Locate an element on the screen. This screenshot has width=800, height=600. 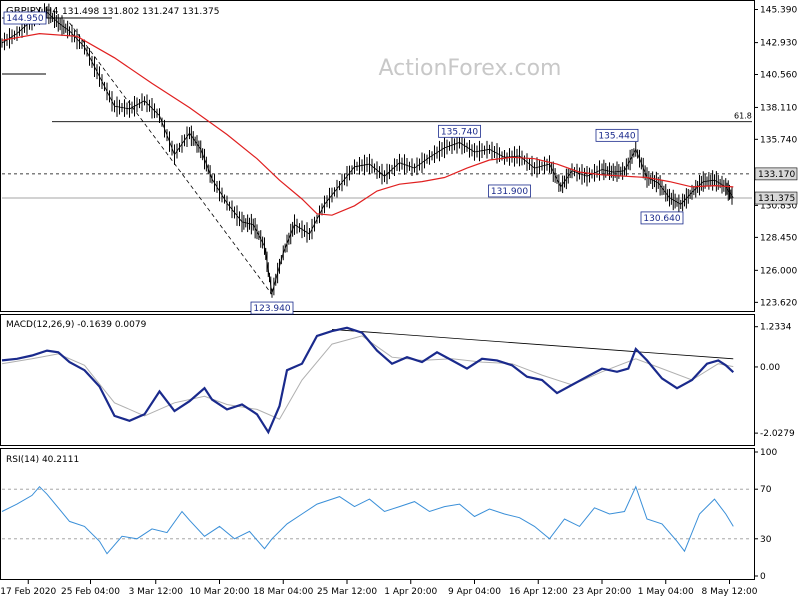
price-y-tick-label: 128.450 is located at coordinates (778, 238).